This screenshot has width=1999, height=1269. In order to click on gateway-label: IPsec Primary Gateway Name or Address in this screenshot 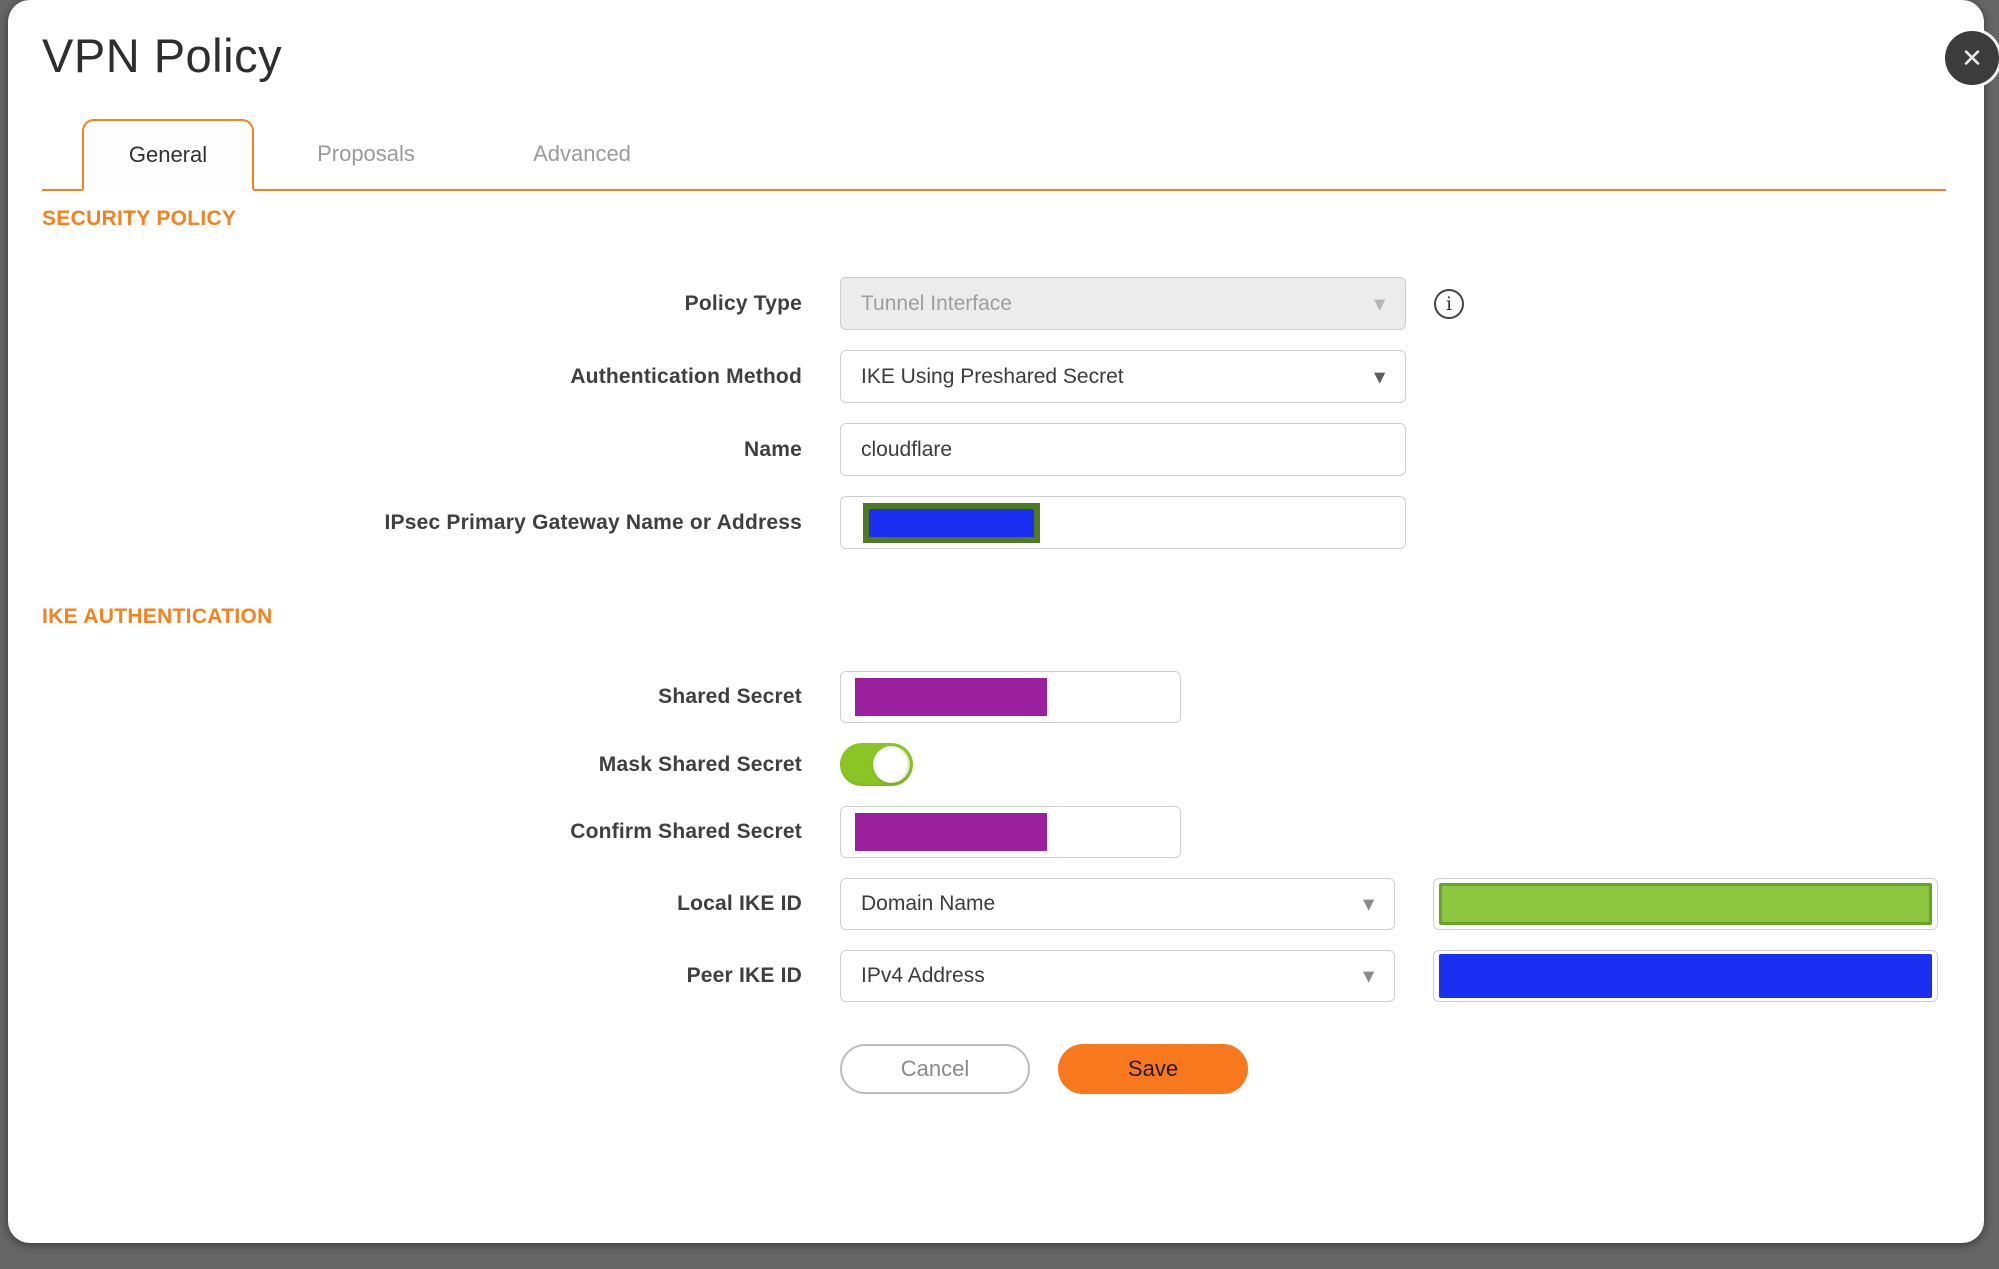, I will do `click(593, 522)`.